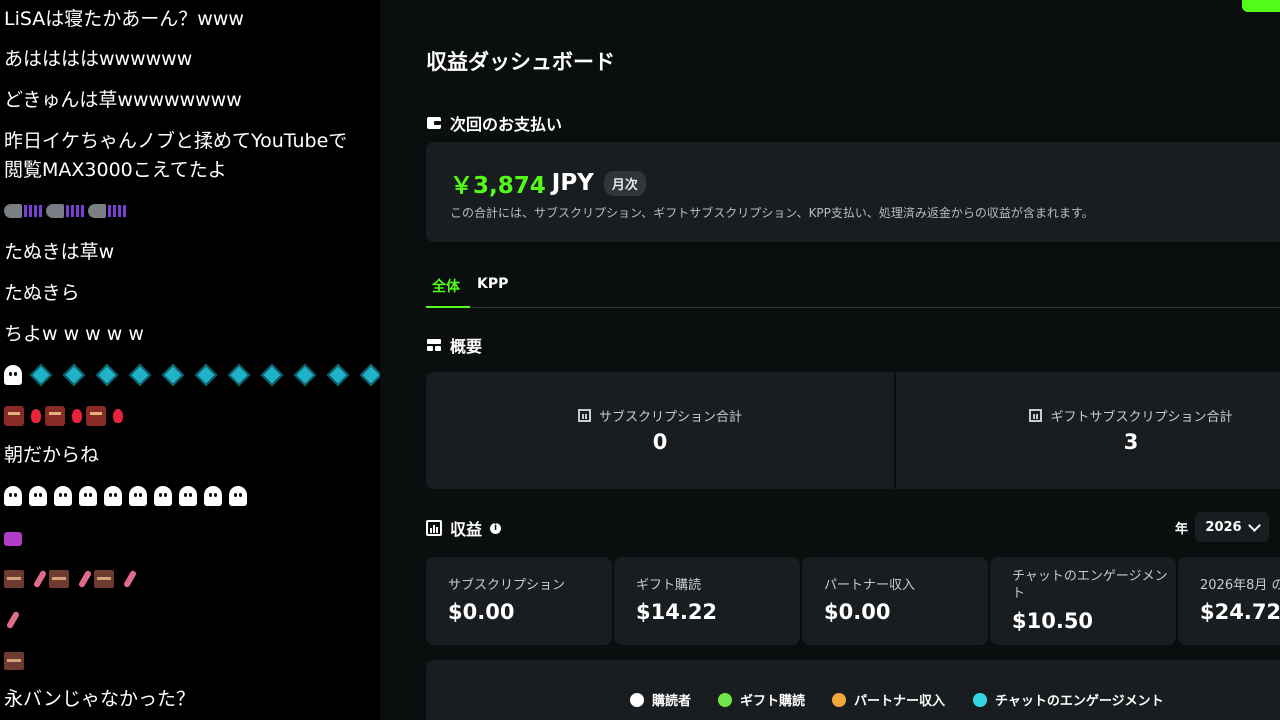 This screenshot has height=720, width=1280. Describe the element at coordinates (1240, 612) in the screenshot. I see `revenue-cell-value: $24.72` at that location.